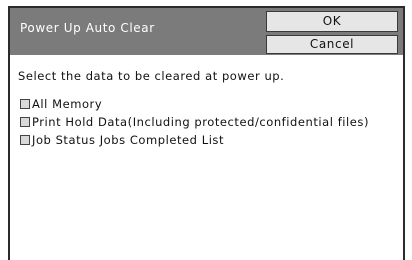 Image resolution: width=412 pixels, height=260 pixels. What do you see at coordinates (67, 104) in the screenshot?
I see `option-label: All Memory` at bounding box center [67, 104].